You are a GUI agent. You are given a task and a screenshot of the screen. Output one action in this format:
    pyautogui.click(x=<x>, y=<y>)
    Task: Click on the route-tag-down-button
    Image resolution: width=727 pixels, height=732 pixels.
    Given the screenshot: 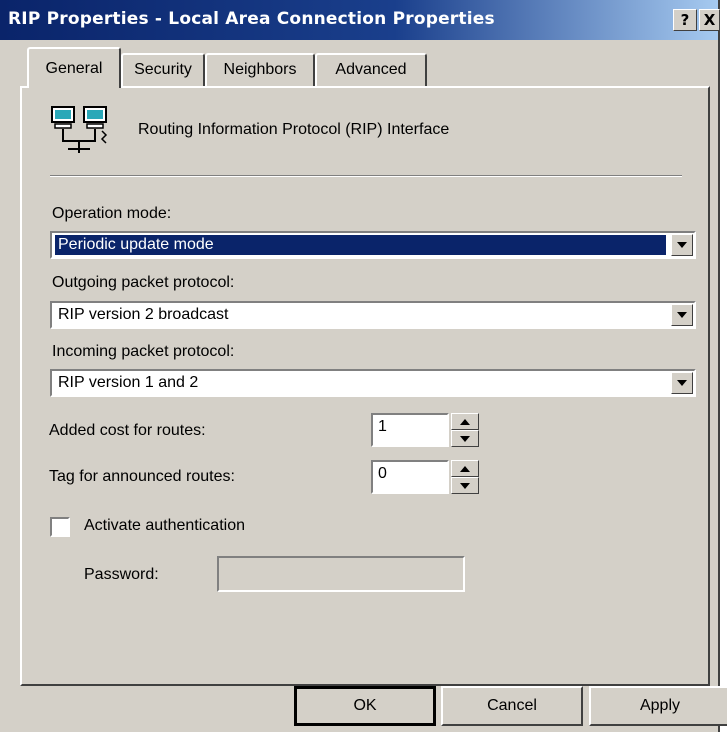 What is the action you would take?
    pyautogui.click(x=465, y=485)
    